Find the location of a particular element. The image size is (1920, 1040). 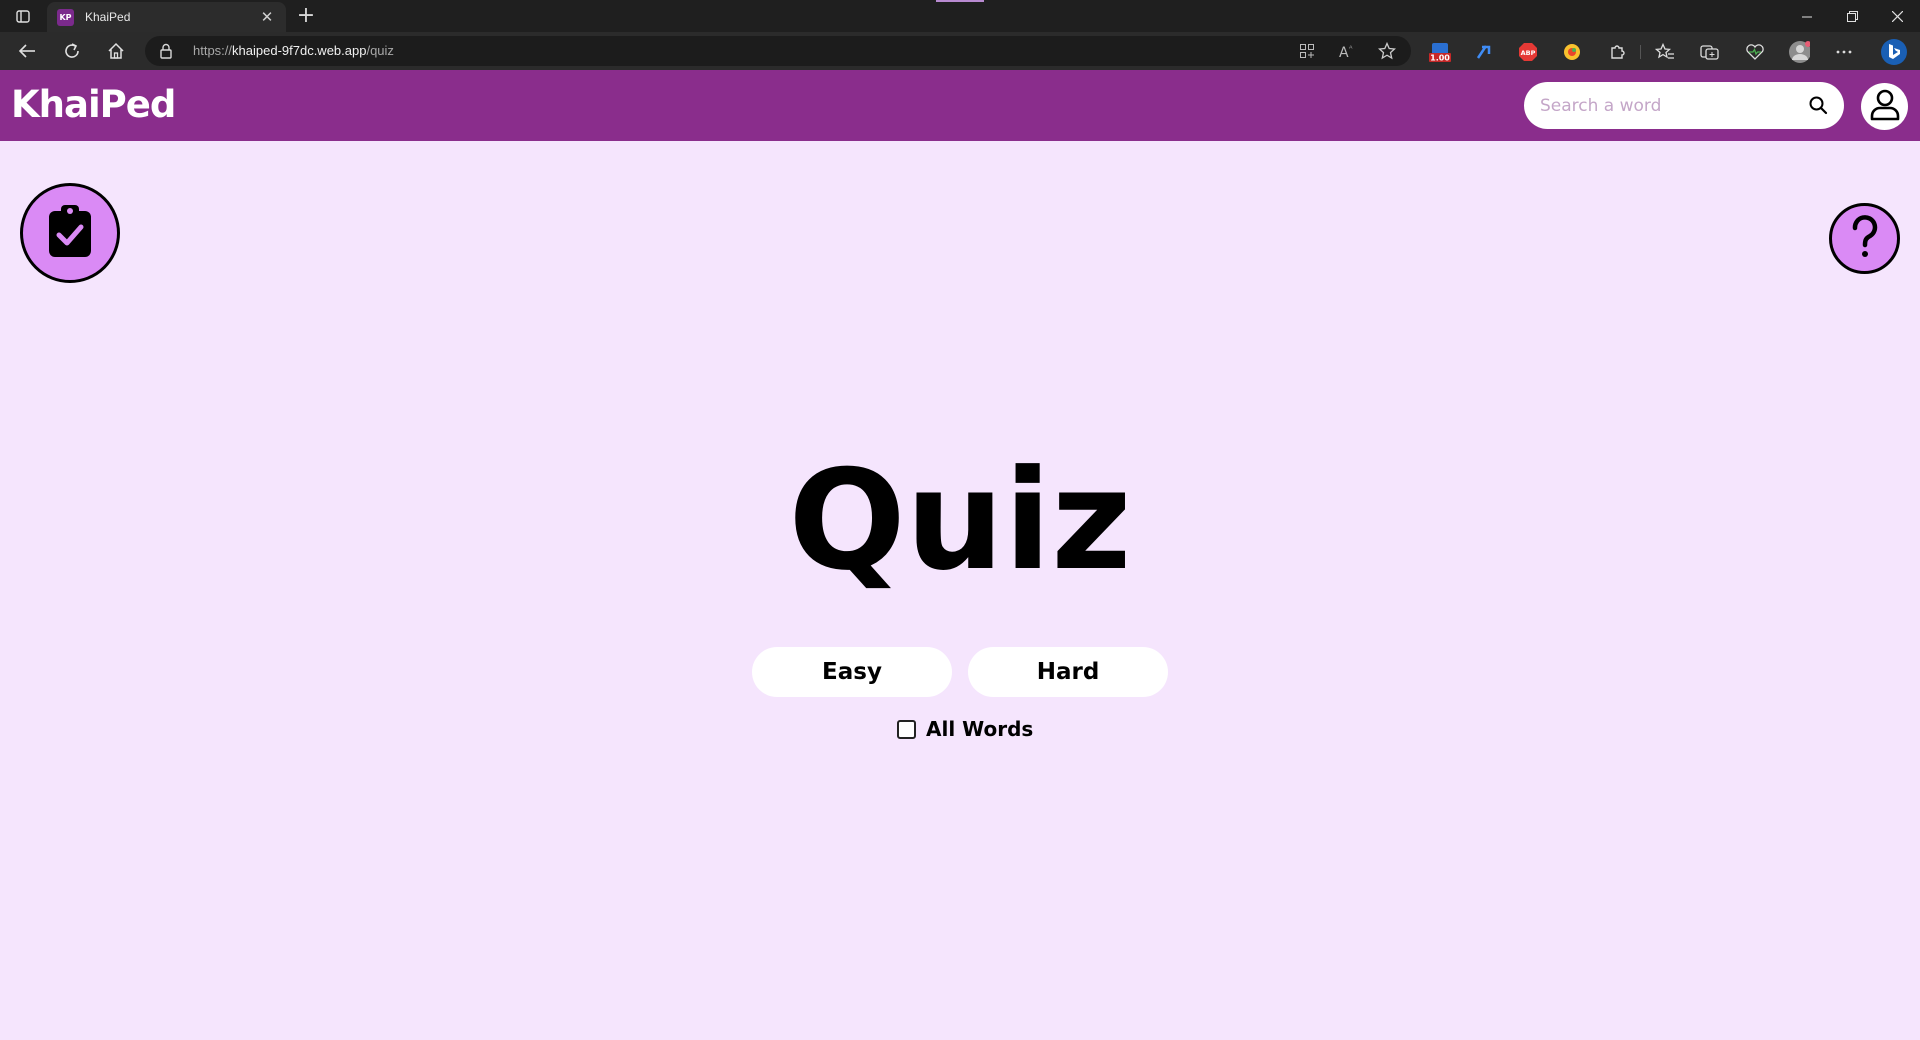

more-options-icon is located at coordinates (1844, 52).